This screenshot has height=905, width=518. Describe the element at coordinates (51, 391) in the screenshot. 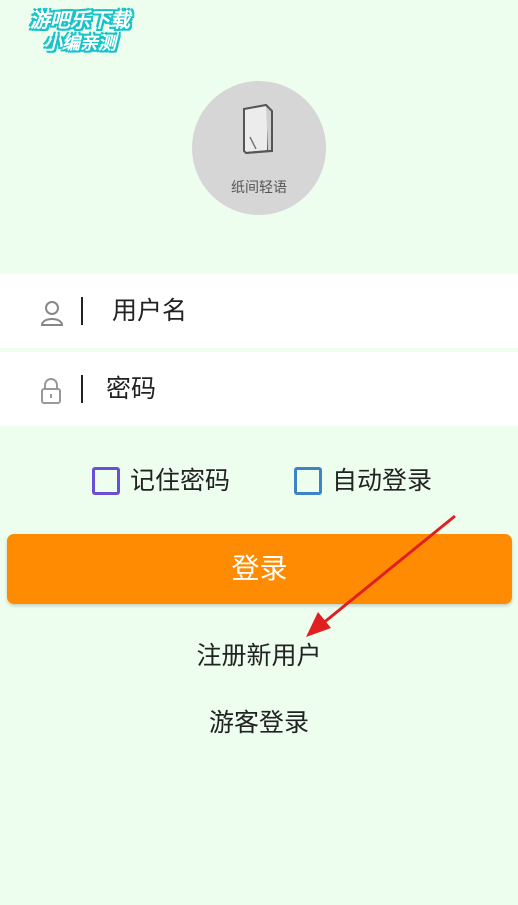

I see `lock-icon` at that location.